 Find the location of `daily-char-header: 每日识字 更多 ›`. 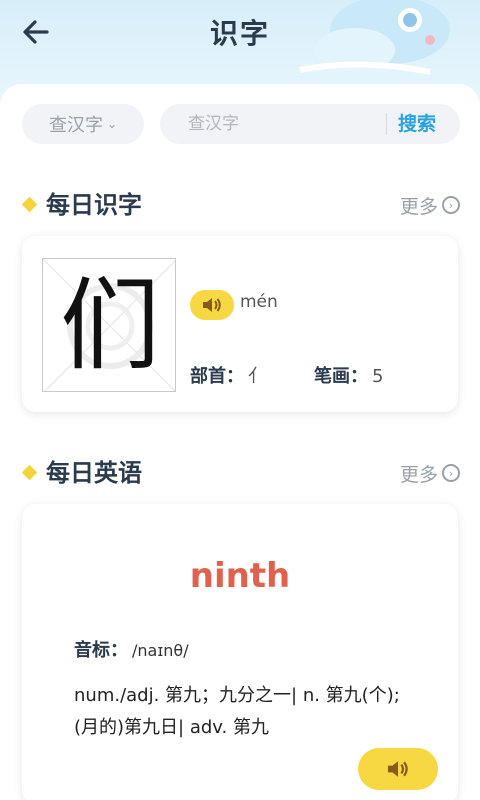

daily-char-header: 每日识字 更多 › is located at coordinates (240, 205).